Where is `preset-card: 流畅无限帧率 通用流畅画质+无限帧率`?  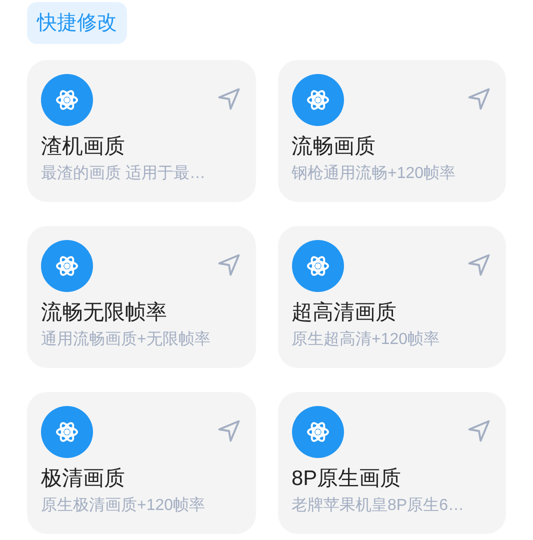 preset-card: 流畅无限帧率 通用流畅画质+无限帧率 is located at coordinates (141, 297).